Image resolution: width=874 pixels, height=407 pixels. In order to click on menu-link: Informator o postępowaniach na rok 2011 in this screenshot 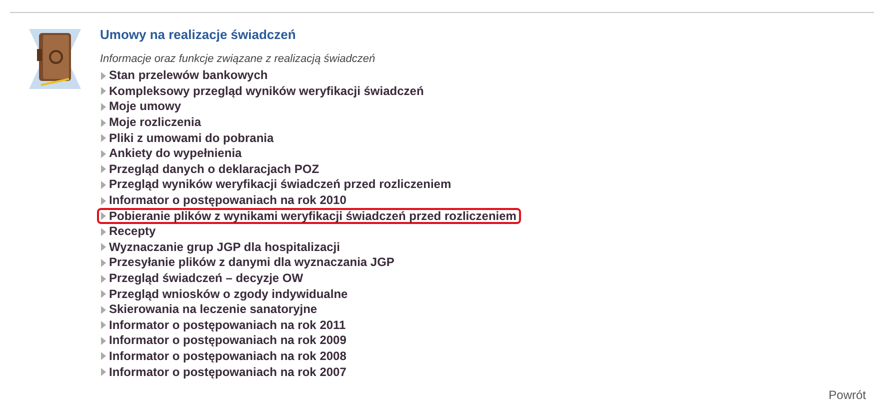, I will do `click(227, 325)`.